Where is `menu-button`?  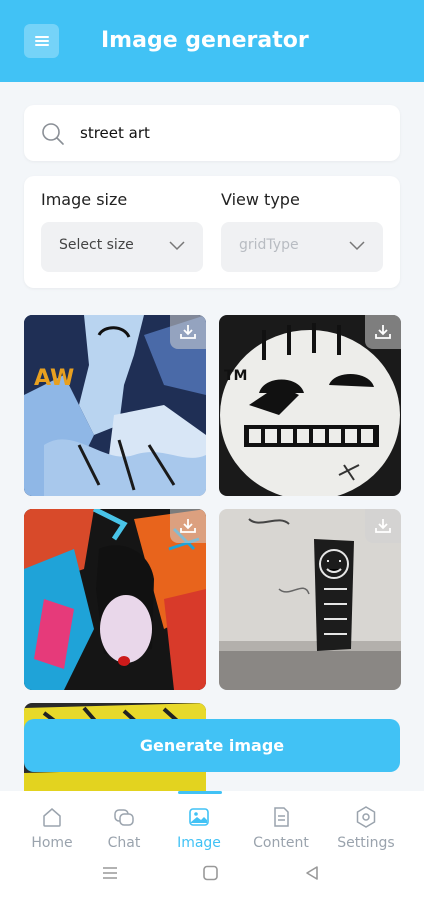 menu-button is located at coordinates (41, 41).